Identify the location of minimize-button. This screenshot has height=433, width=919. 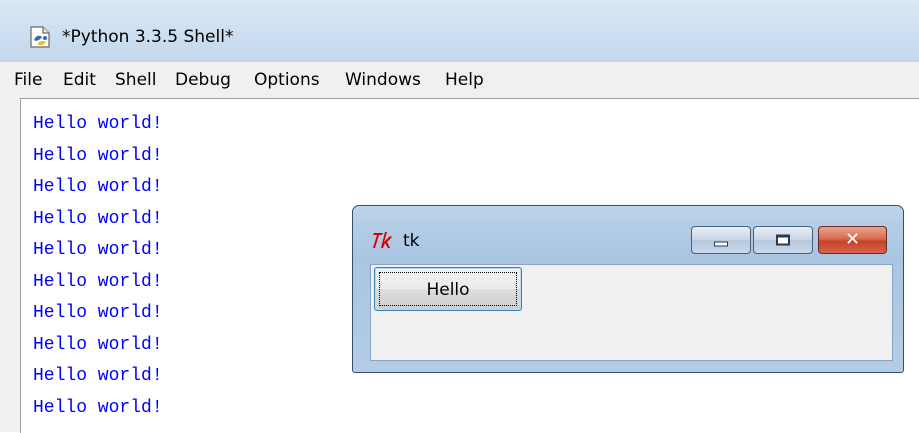
(721, 240).